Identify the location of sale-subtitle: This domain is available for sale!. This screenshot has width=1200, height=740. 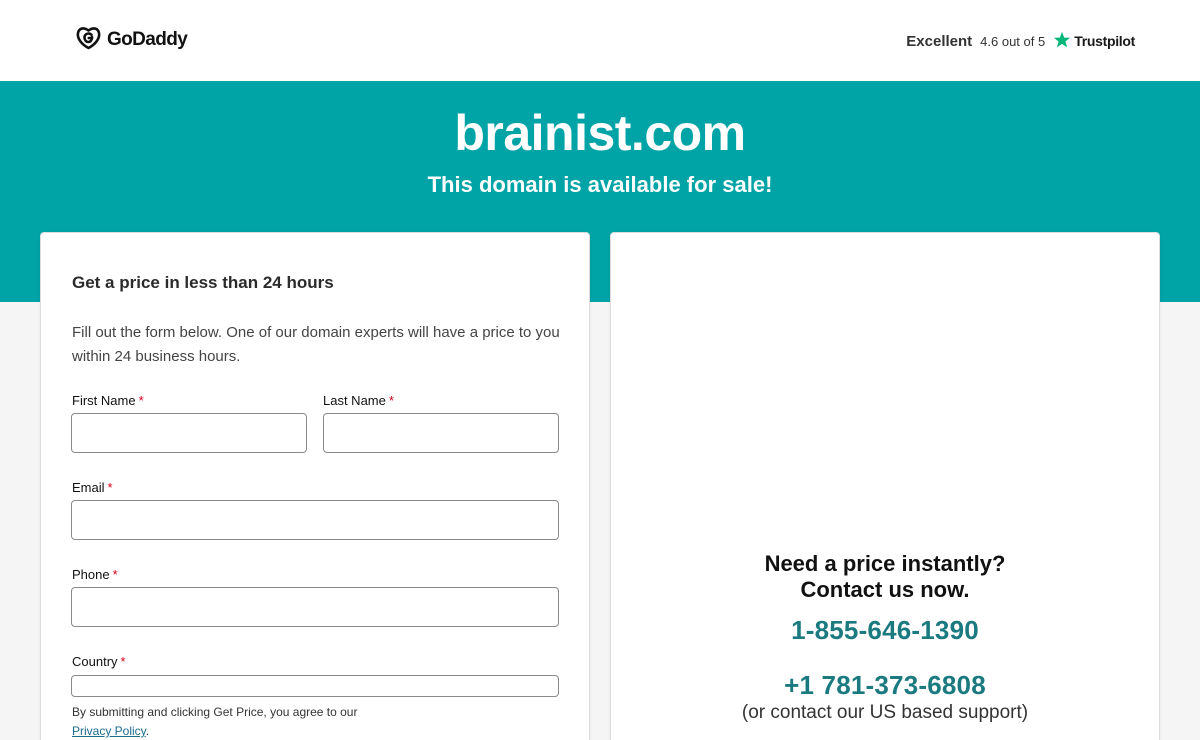
(600, 184).